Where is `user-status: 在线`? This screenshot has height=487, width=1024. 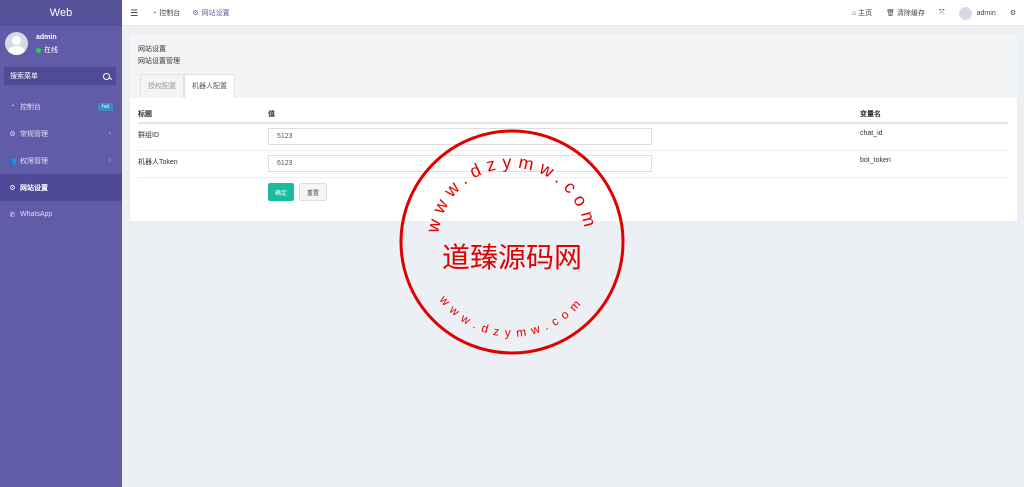
user-status: 在线 is located at coordinates (47, 50).